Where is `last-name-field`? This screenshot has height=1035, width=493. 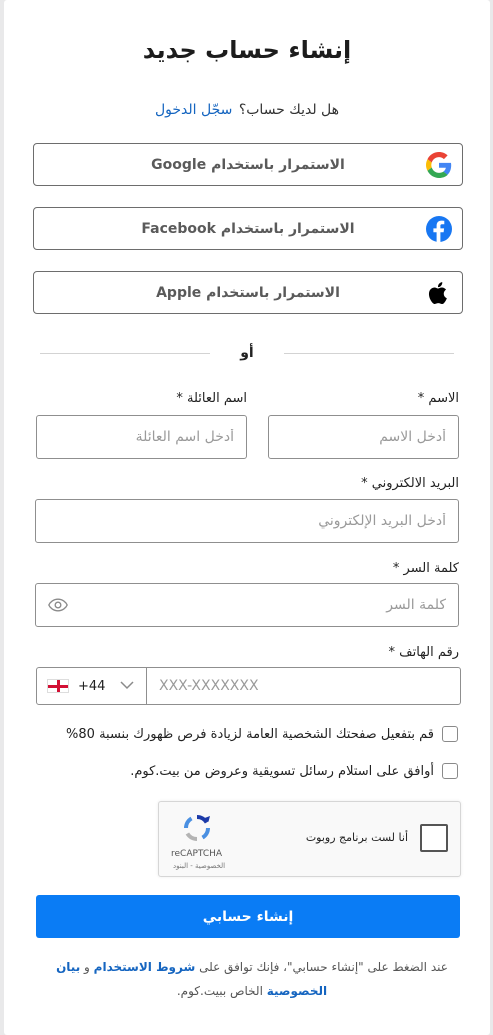
last-name-field is located at coordinates (141, 437).